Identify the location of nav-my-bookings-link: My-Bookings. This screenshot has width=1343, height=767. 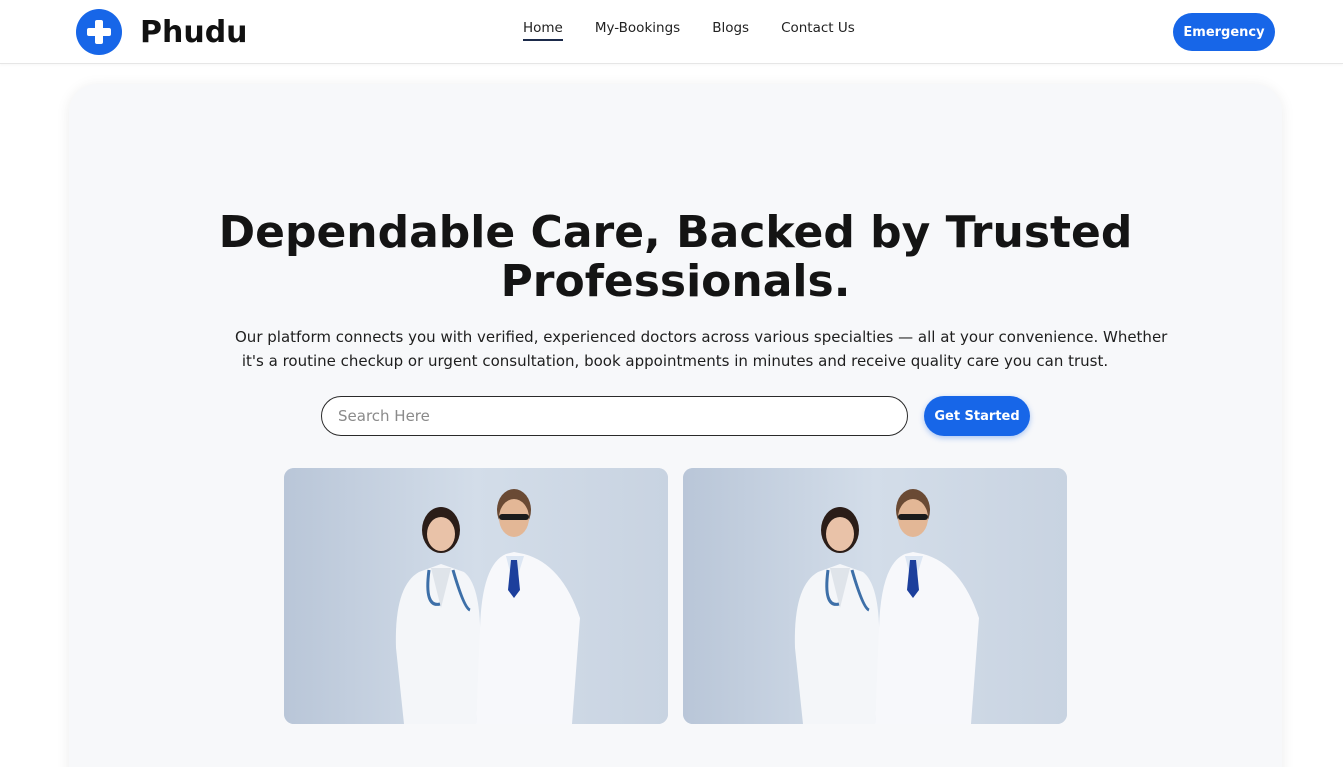
(637, 30).